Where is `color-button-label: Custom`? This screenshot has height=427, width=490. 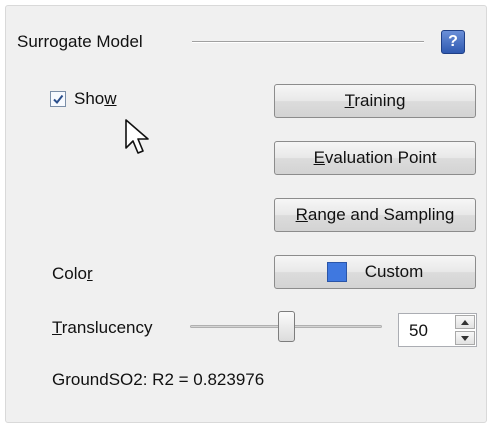
color-button-label: Custom is located at coordinates (394, 271).